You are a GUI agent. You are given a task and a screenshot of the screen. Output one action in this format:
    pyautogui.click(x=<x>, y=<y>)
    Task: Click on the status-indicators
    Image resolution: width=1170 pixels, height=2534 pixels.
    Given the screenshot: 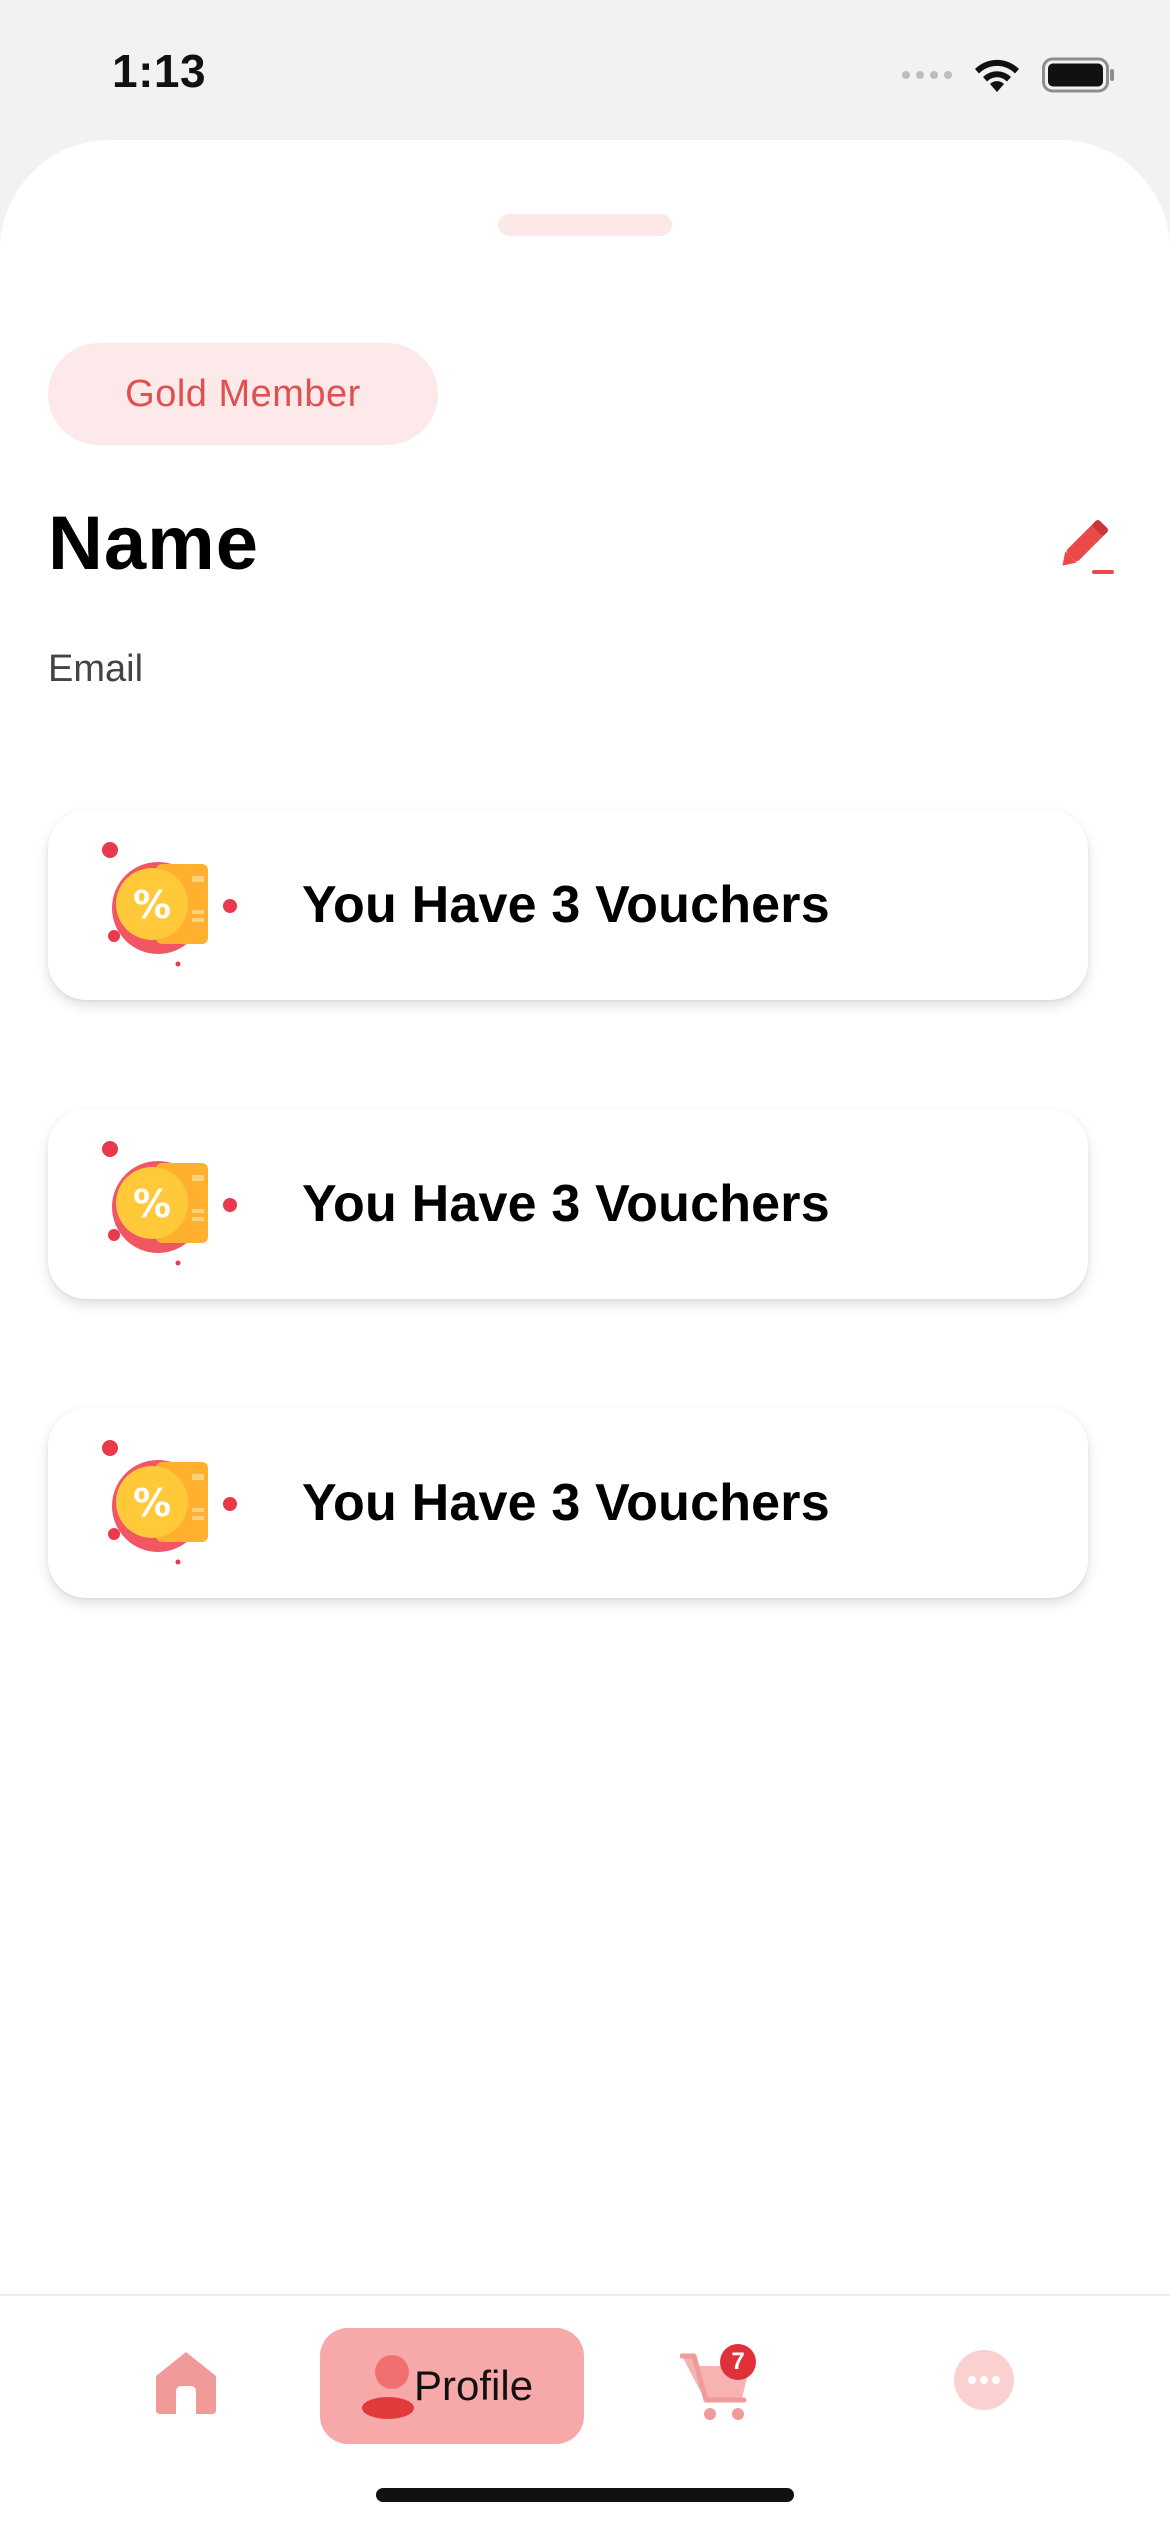 What is the action you would take?
    pyautogui.click(x=1009, y=75)
    